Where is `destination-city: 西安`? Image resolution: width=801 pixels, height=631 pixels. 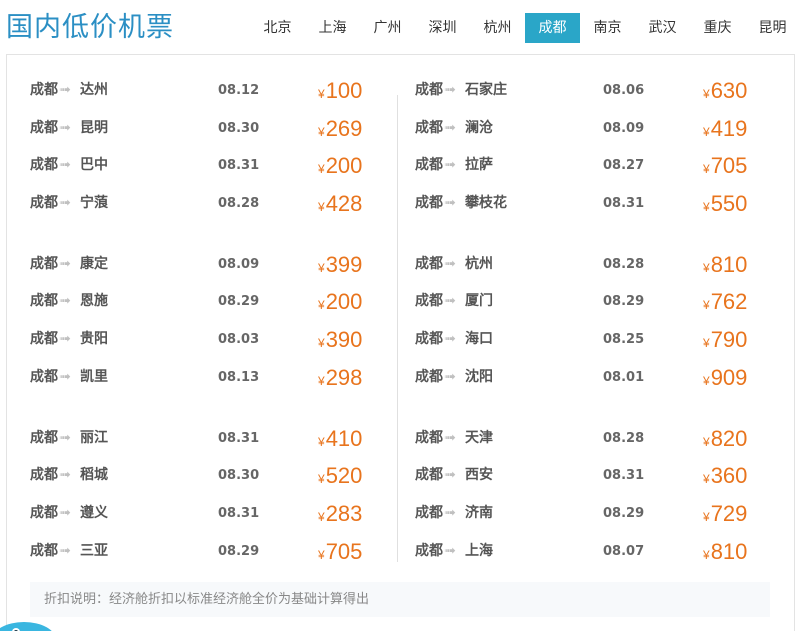 destination-city: 西安 is located at coordinates (479, 475).